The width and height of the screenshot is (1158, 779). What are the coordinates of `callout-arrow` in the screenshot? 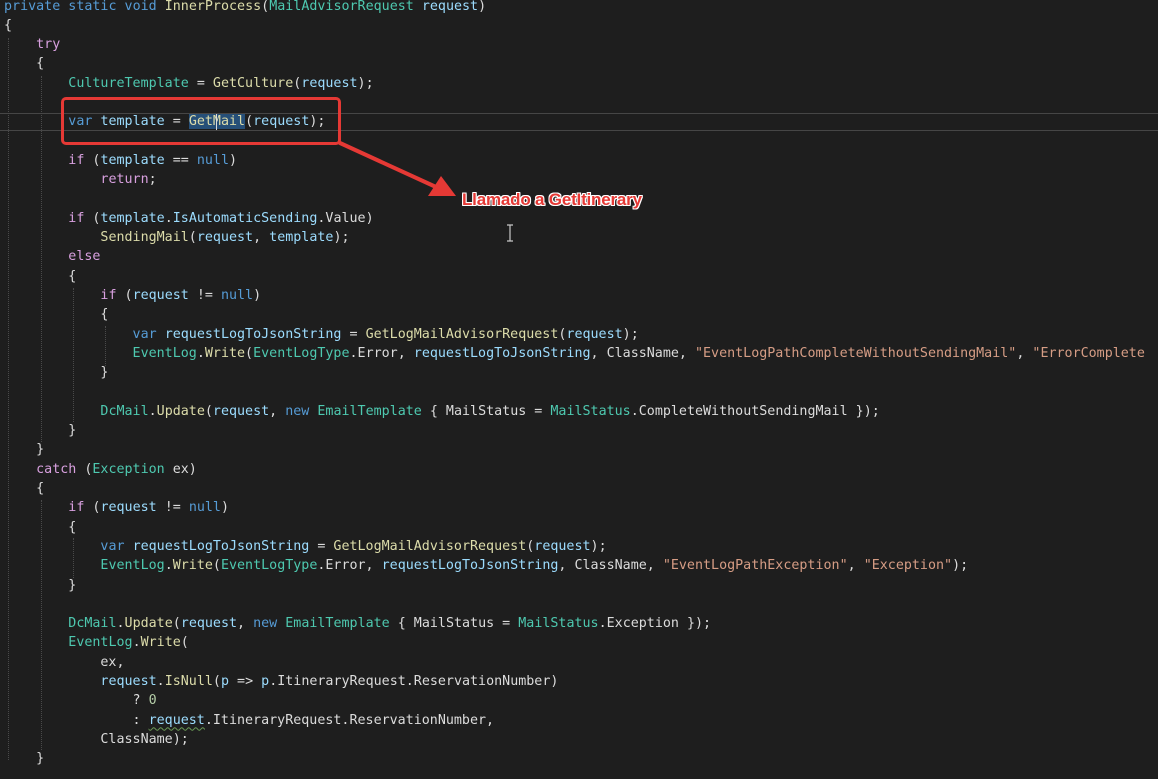 It's located at (397, 168).